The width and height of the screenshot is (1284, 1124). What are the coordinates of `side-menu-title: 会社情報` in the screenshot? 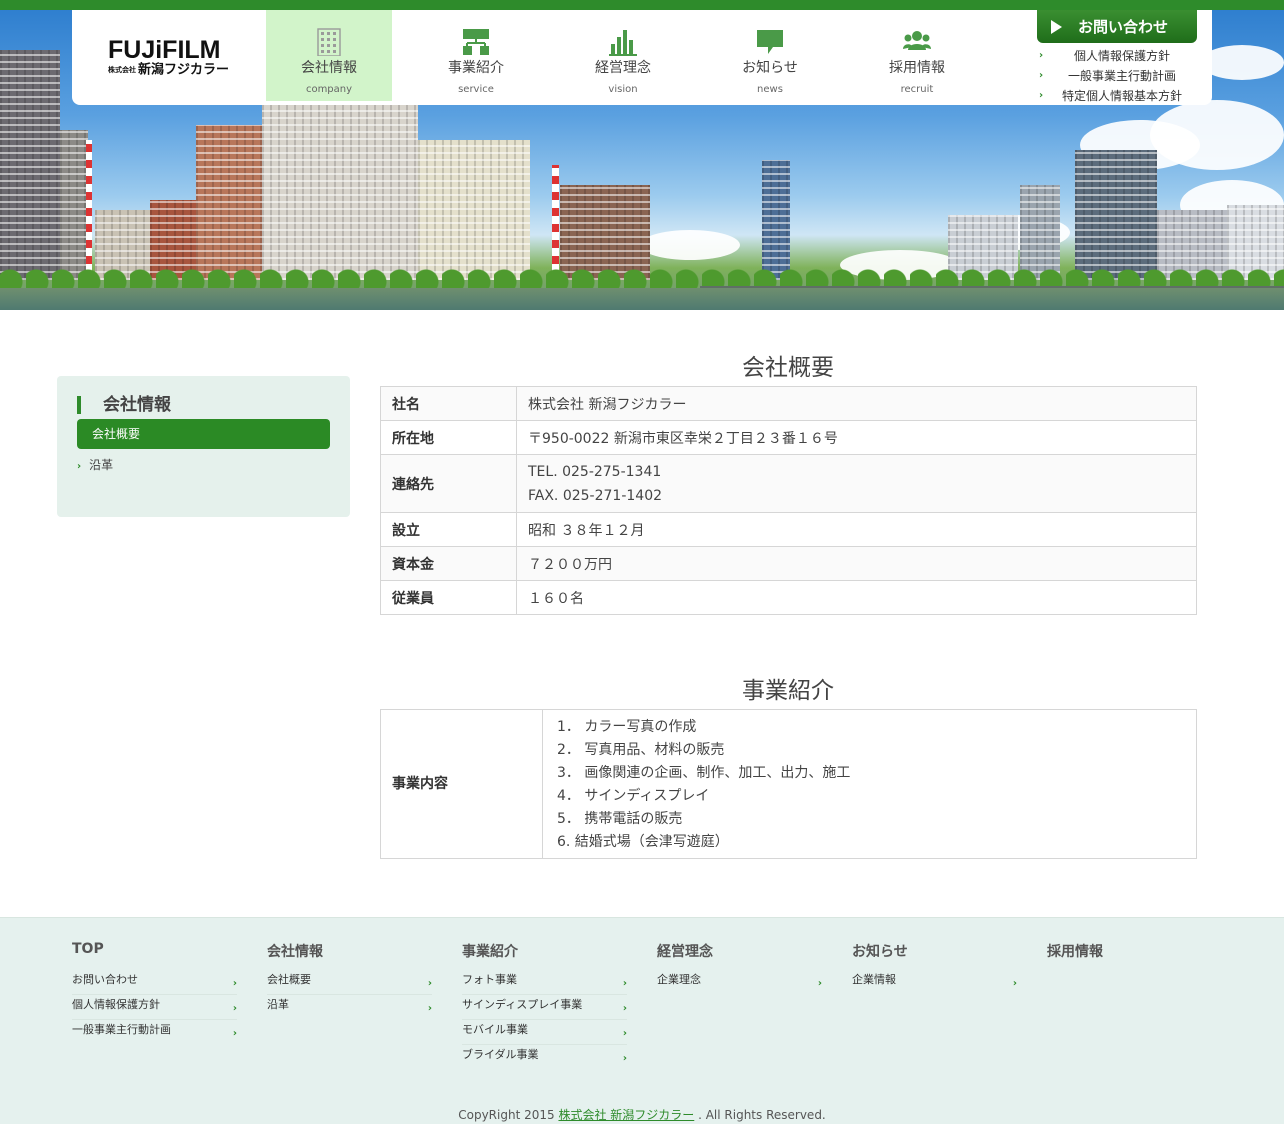 It's located at (124, 405).